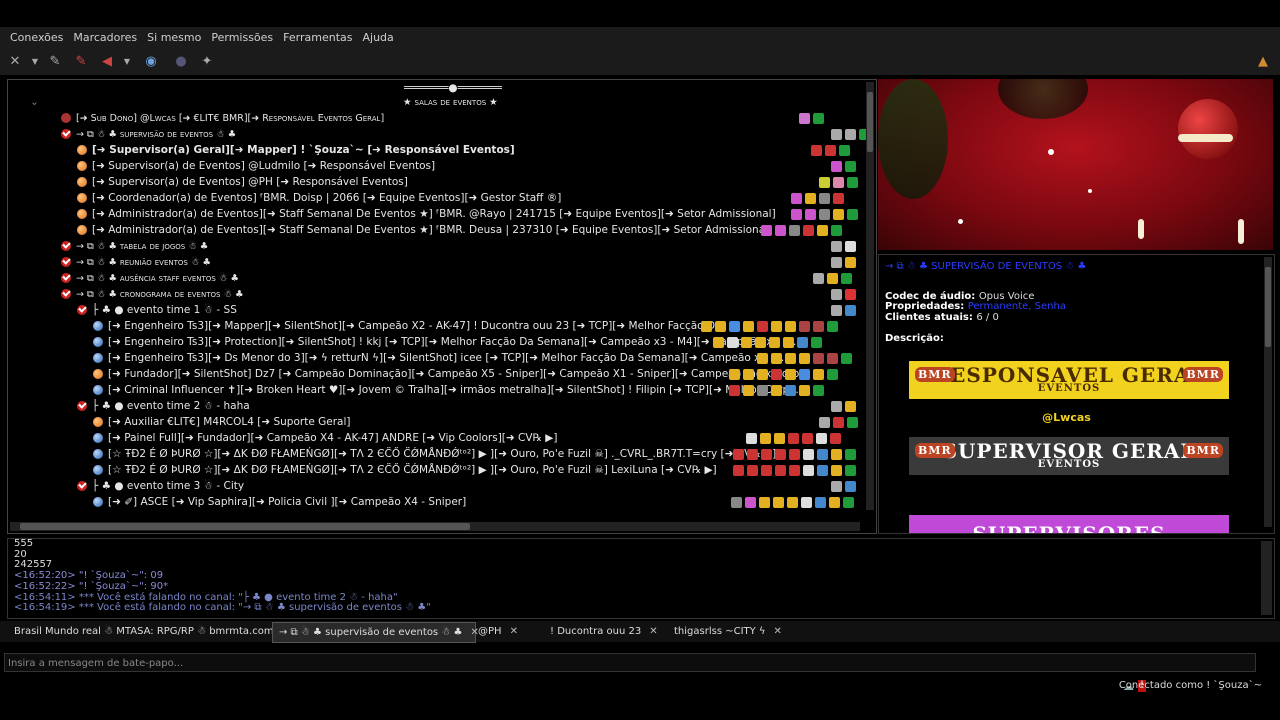 The height and width of the screenshot is (720, 1280). I want to click on menu-ajuda: Ajuda, so click(378, 37).